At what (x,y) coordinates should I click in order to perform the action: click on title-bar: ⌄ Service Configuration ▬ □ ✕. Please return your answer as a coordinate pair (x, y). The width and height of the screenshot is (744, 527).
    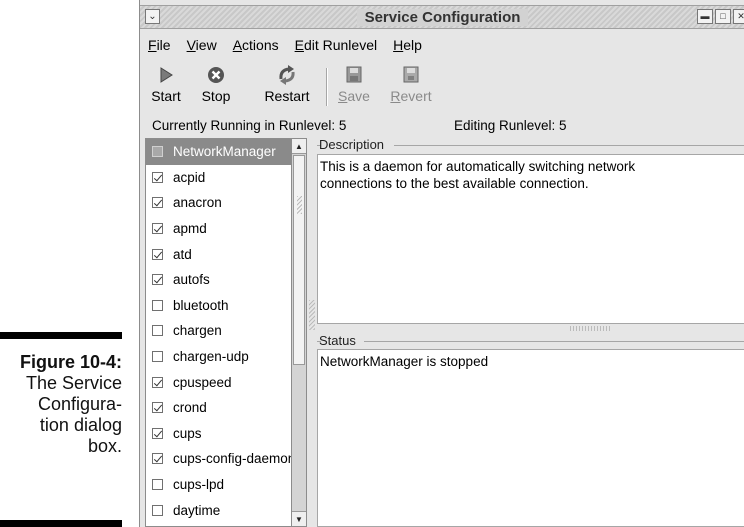
    Looking at the image, I should click on (442, 17).